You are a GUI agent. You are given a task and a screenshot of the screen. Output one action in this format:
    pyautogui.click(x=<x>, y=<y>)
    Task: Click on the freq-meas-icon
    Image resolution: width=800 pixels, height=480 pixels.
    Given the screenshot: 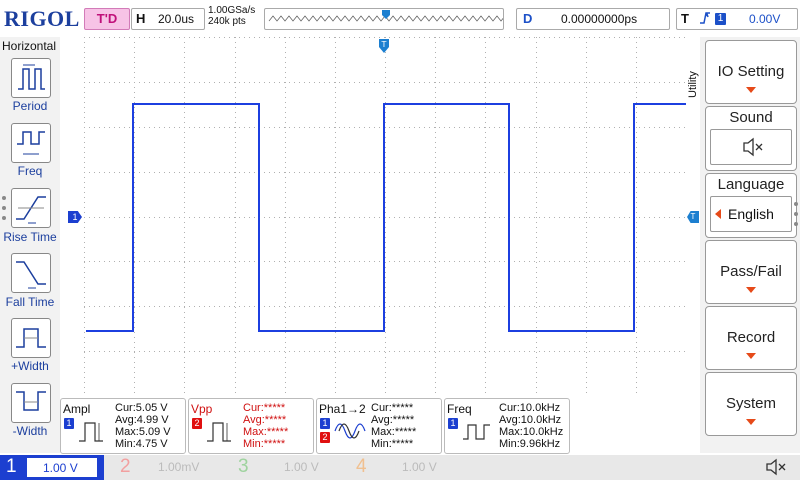 What is the action you would take?
    pyautogui.click(x=476, y=432)
    